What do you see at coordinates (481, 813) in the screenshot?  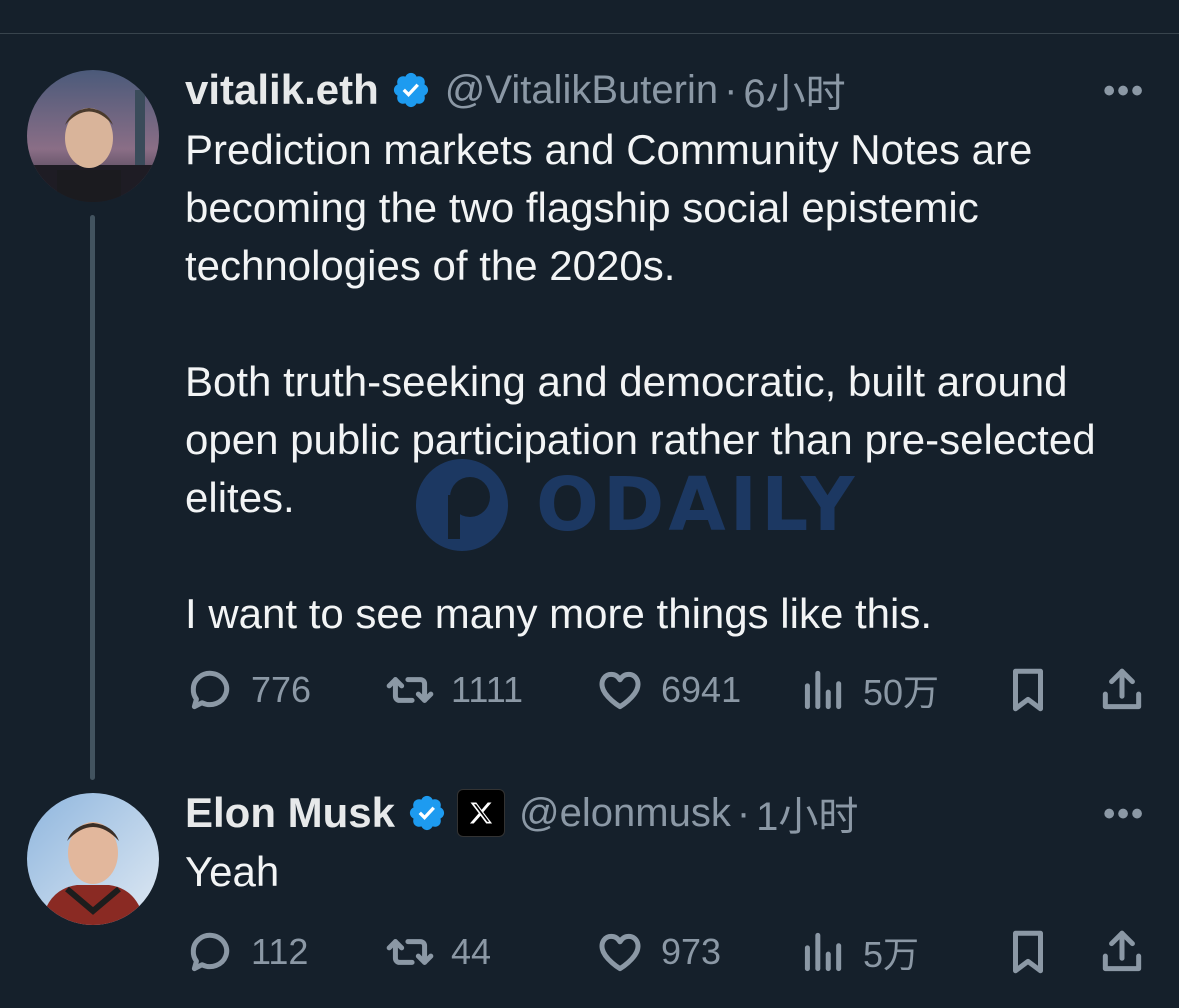 I see `x-affiliate-icon` at bounding box center [481, 813].